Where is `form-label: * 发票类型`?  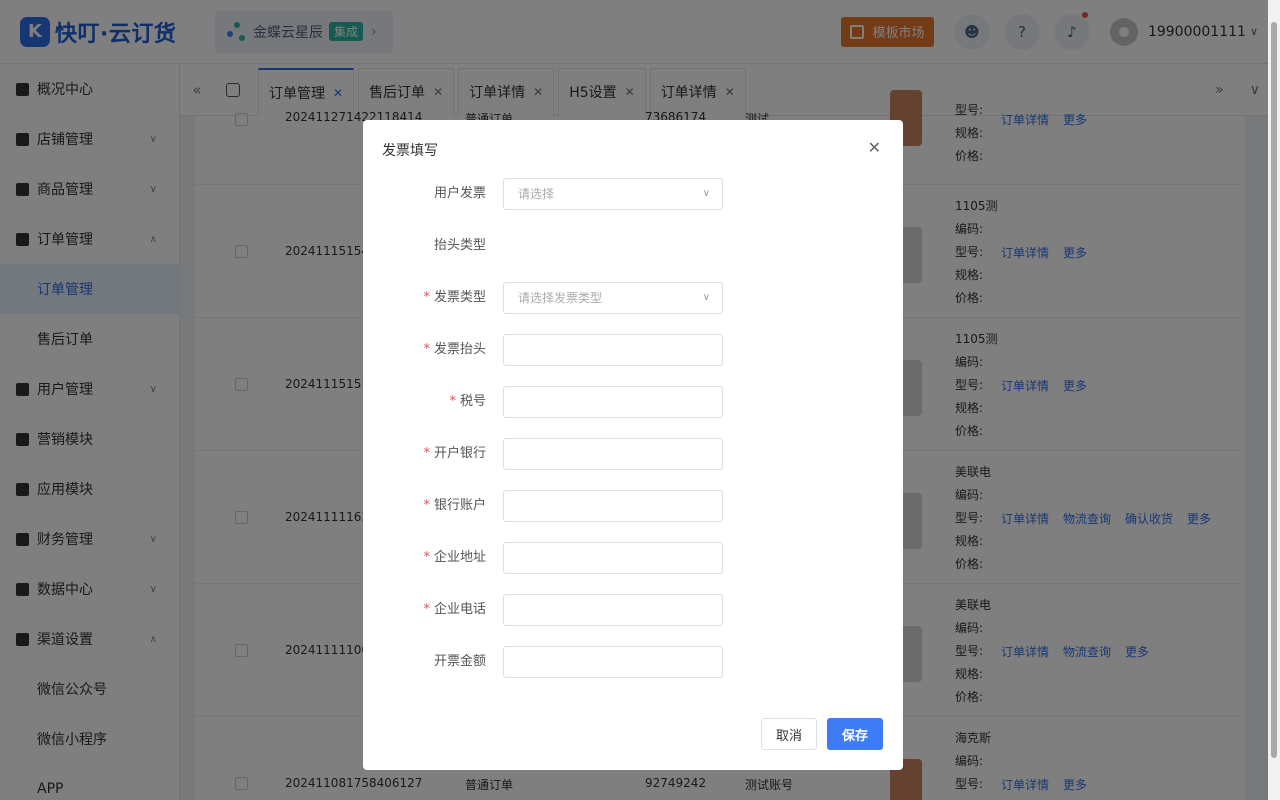 form-label: * 发票类型 is located at coordinates (454, 298).